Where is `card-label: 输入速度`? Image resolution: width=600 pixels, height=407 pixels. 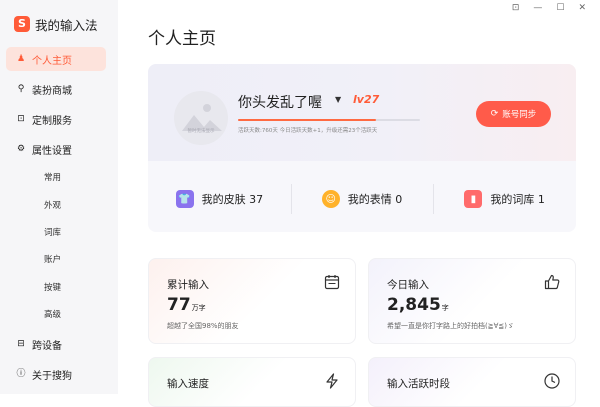
card-label: 输入速度 is located at coordinates (188, 384).